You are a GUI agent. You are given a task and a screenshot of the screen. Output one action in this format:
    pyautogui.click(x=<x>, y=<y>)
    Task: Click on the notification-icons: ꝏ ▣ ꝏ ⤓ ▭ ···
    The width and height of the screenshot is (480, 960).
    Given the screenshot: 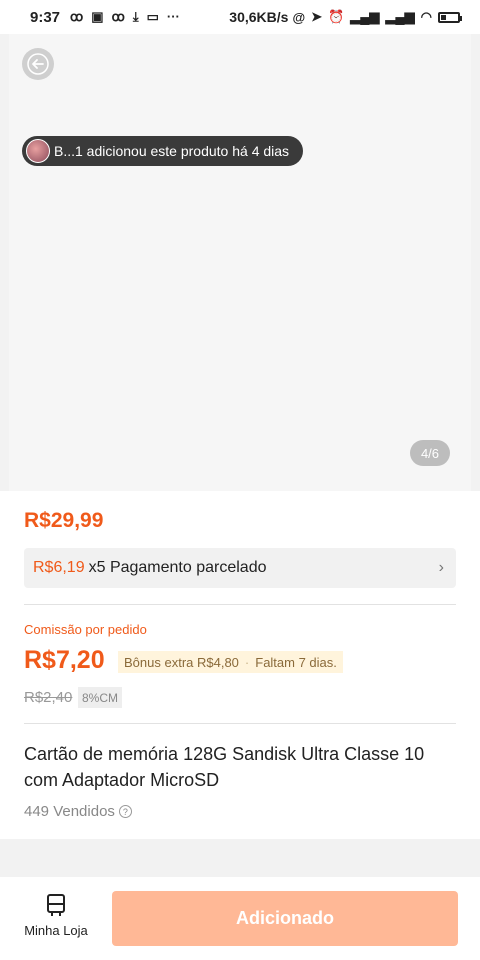 What is the action you would take?
    pyautogui.click(x=125, y=17)
    